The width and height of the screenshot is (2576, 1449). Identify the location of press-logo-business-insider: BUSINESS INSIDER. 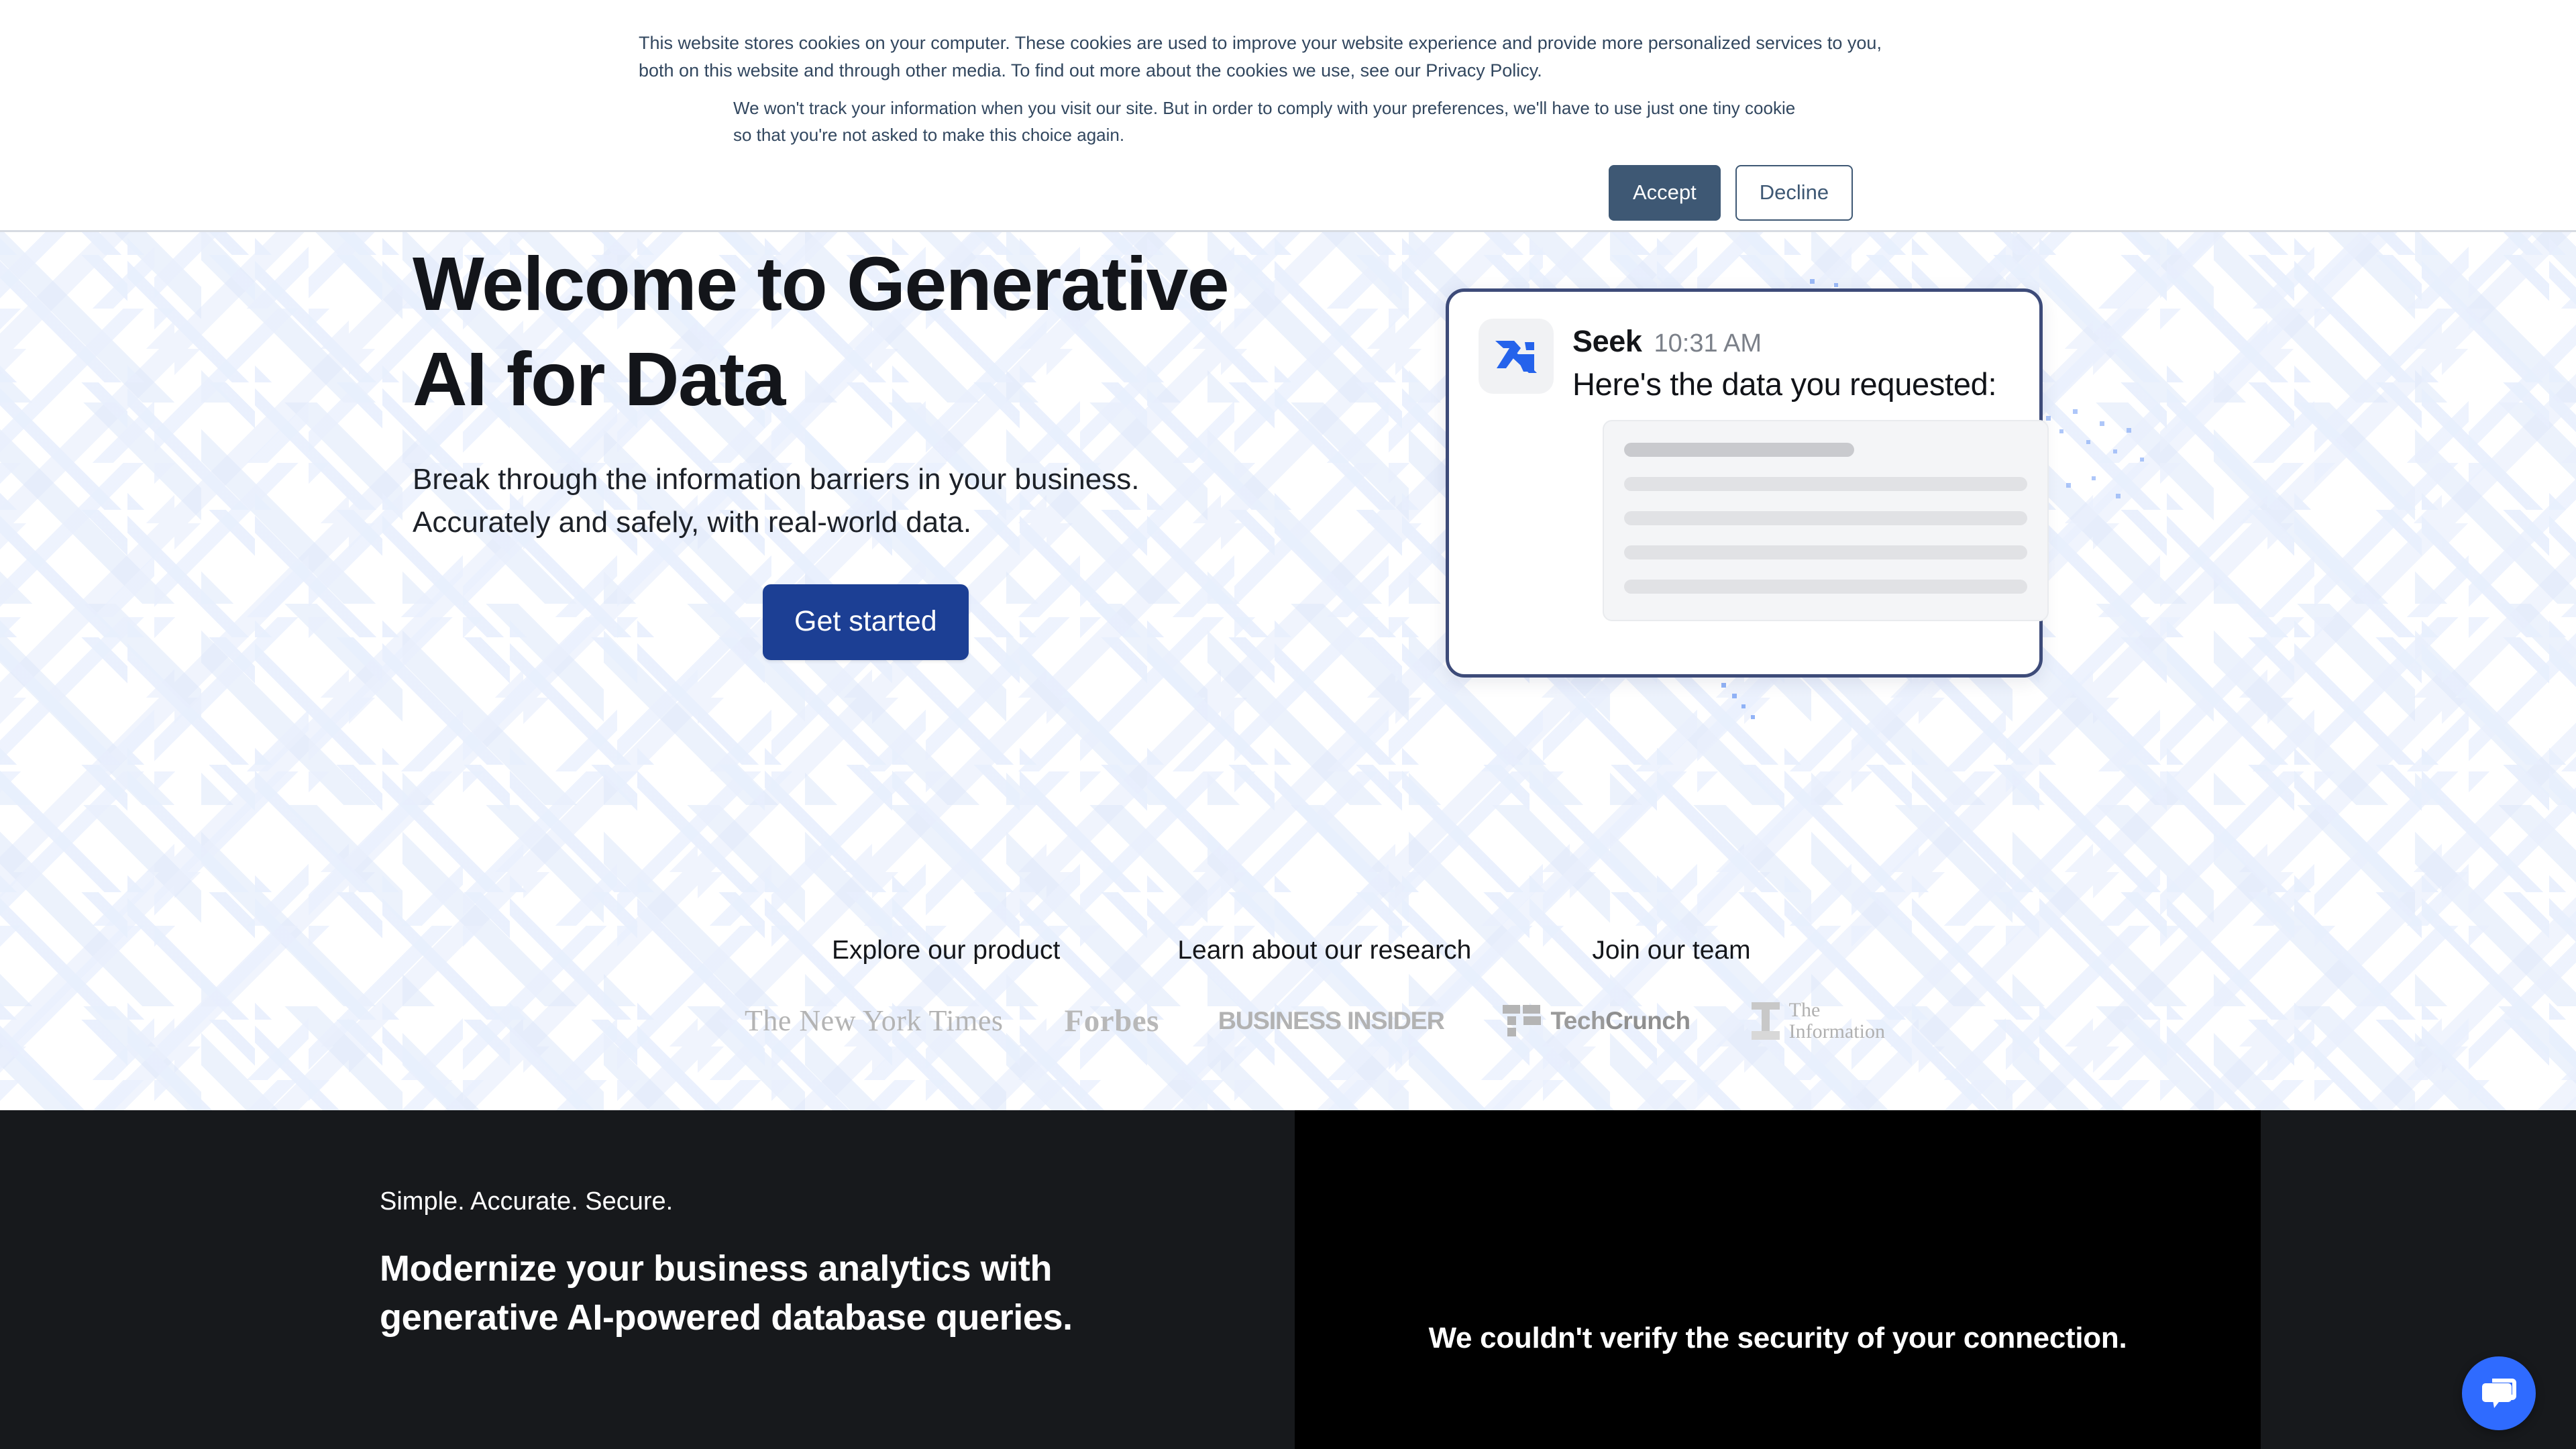
(1331, 1020).